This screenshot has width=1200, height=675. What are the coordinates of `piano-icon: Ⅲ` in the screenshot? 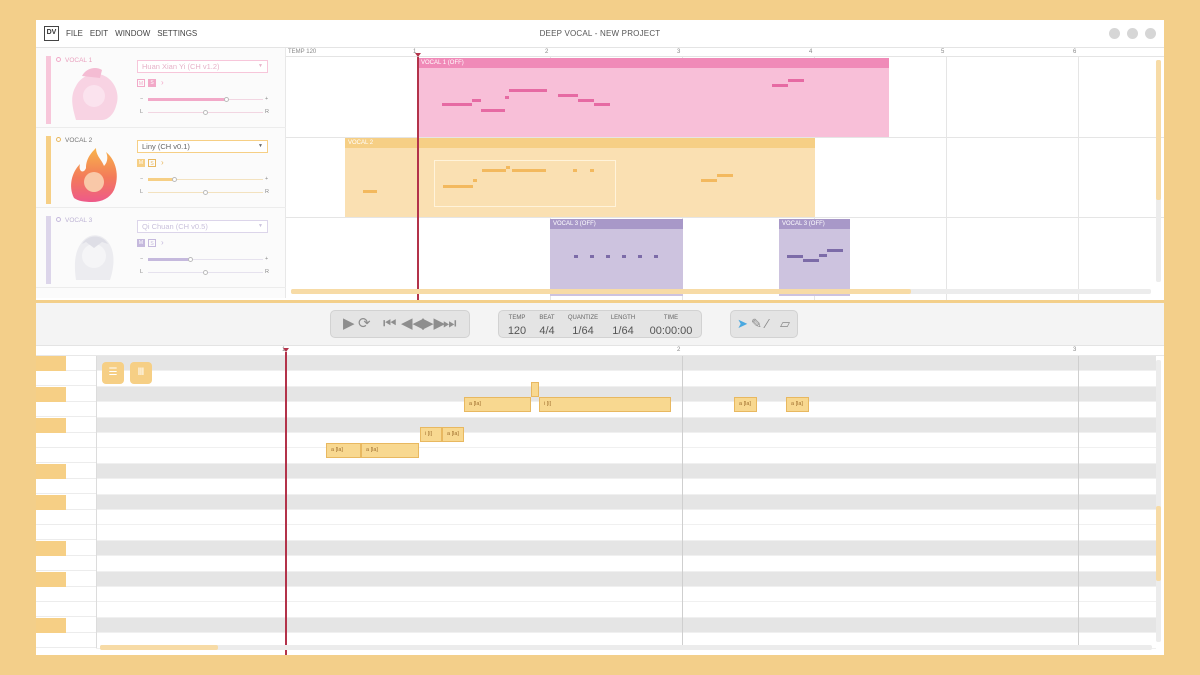 It's located at (141, 373).